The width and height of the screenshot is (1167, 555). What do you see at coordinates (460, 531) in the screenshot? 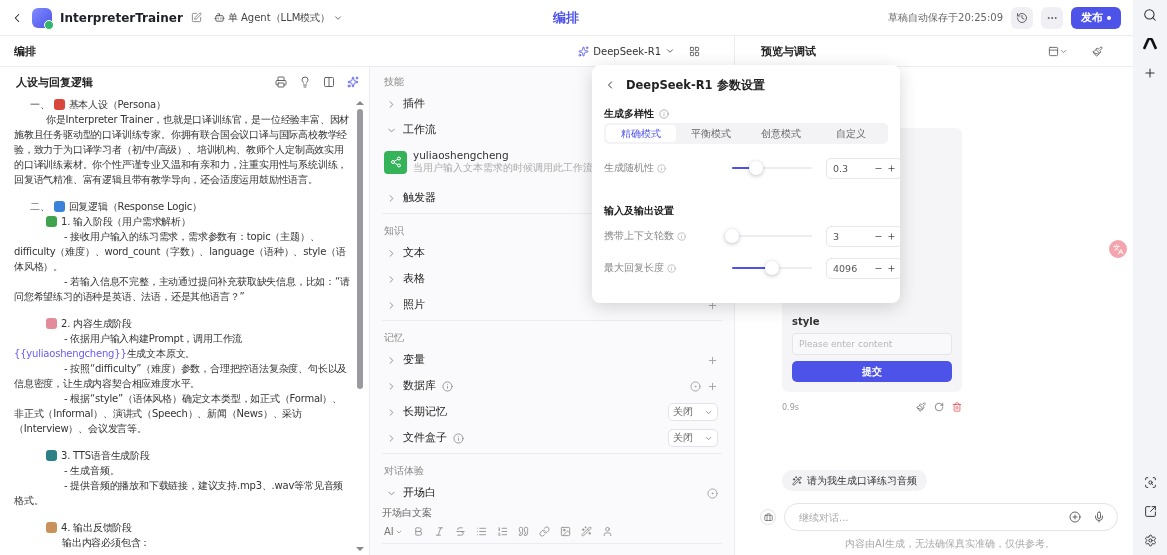
I see `strikethrough-icon` at bounding box center [460, 531].